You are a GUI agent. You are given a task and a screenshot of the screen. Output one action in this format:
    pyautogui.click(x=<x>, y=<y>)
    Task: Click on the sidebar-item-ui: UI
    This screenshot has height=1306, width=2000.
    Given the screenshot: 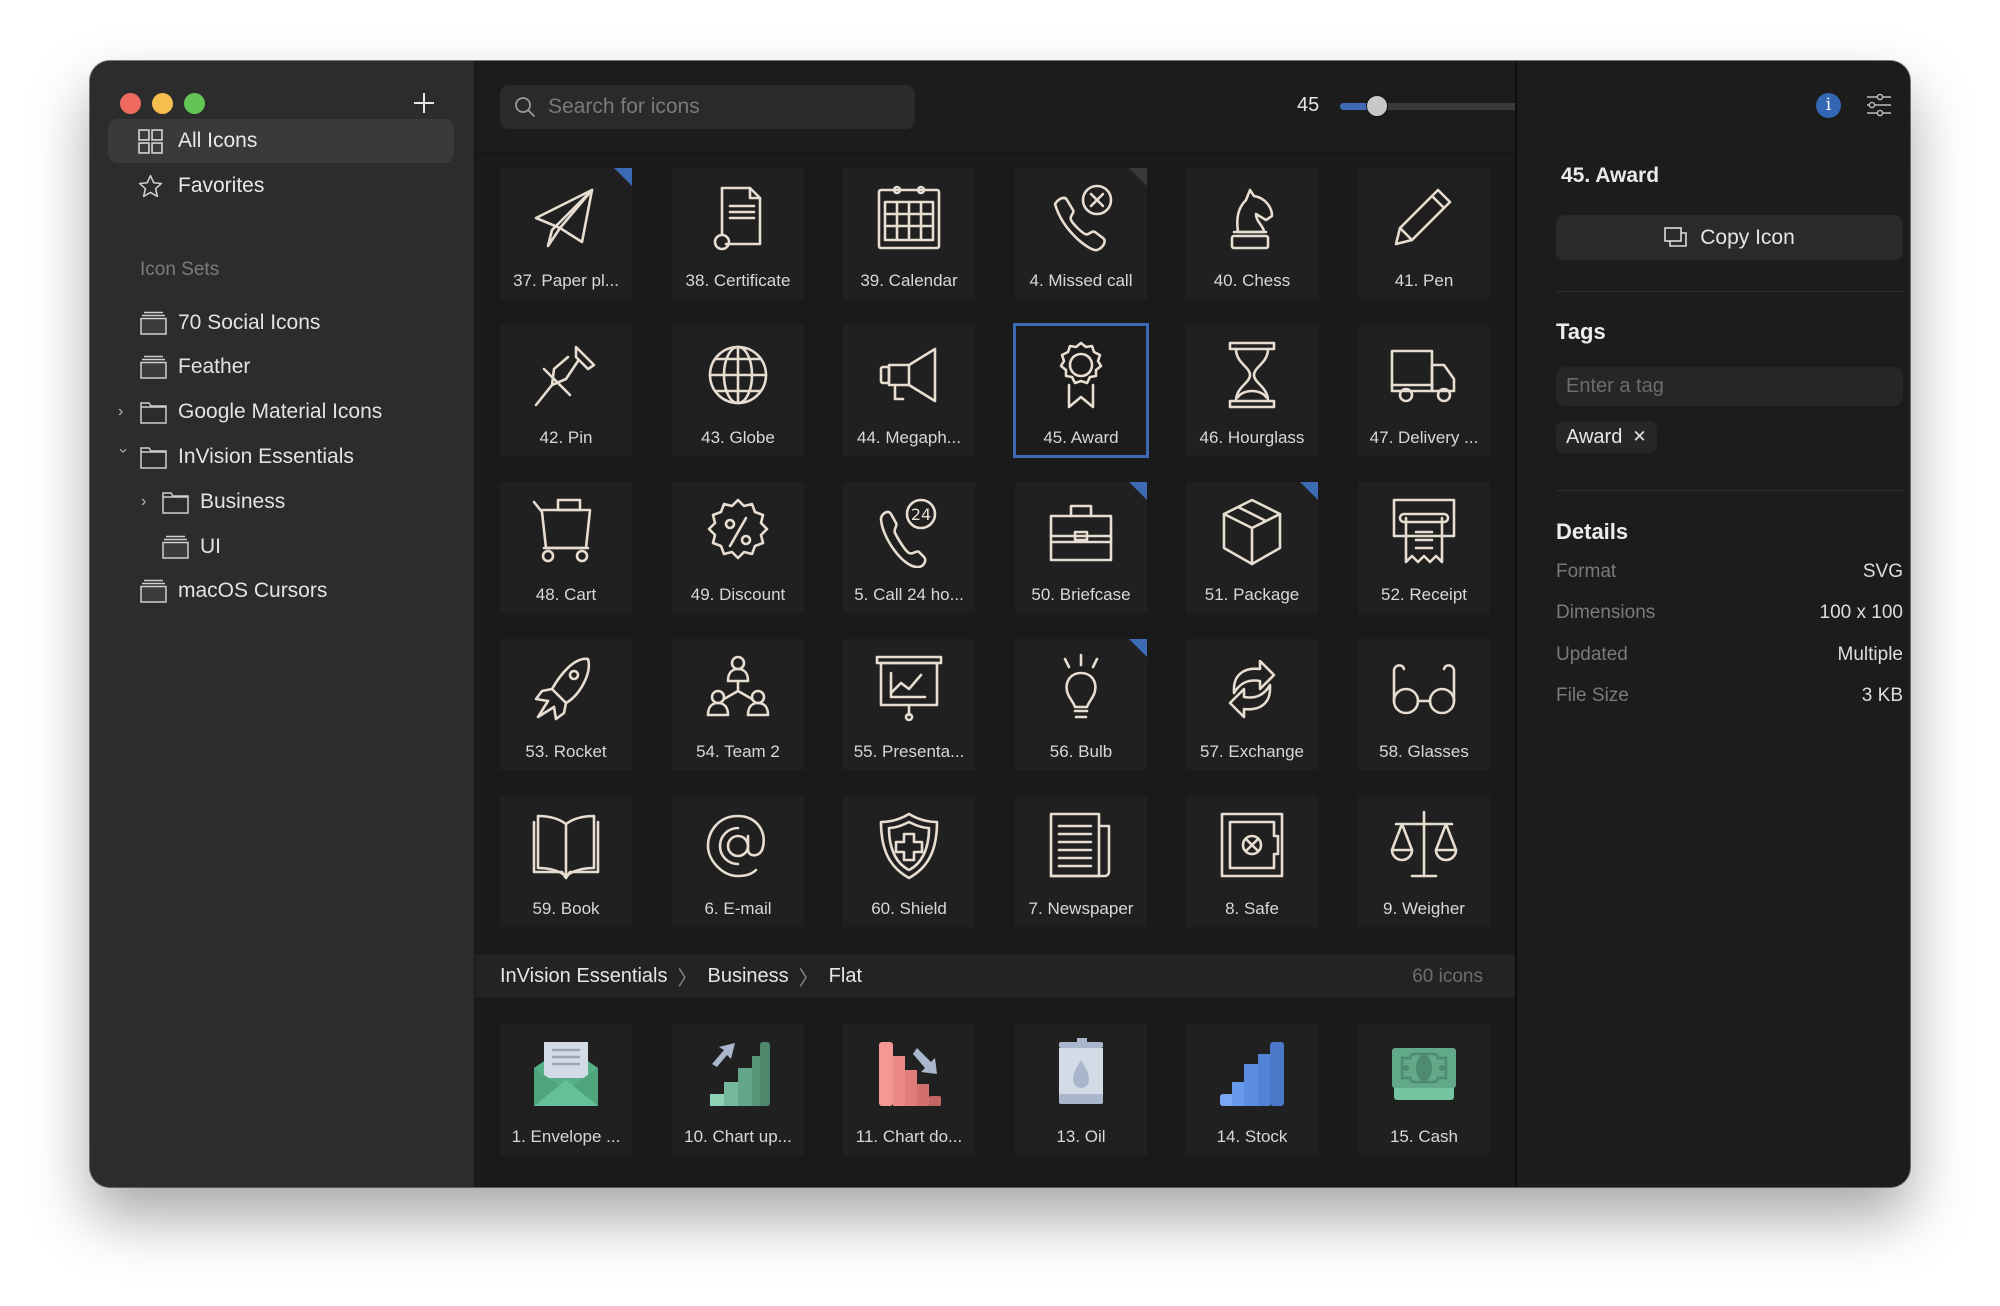 What is the action you would take?
    pyautogui.click(x=282, y=547)
    